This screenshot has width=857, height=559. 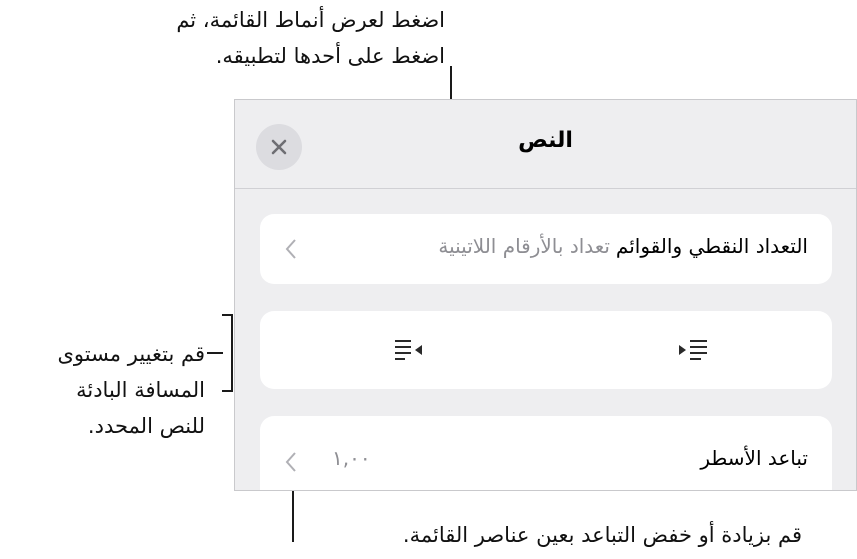 I want to click on close-icon, so click(x=279, y=147).